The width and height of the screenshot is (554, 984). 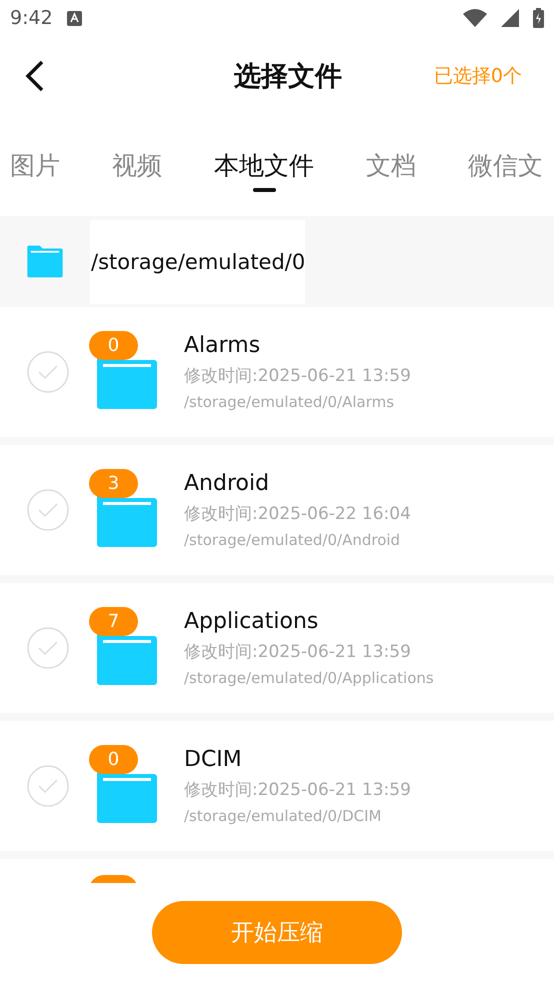 I want to click on folder-name: Applications, so click(x=252, y=621).